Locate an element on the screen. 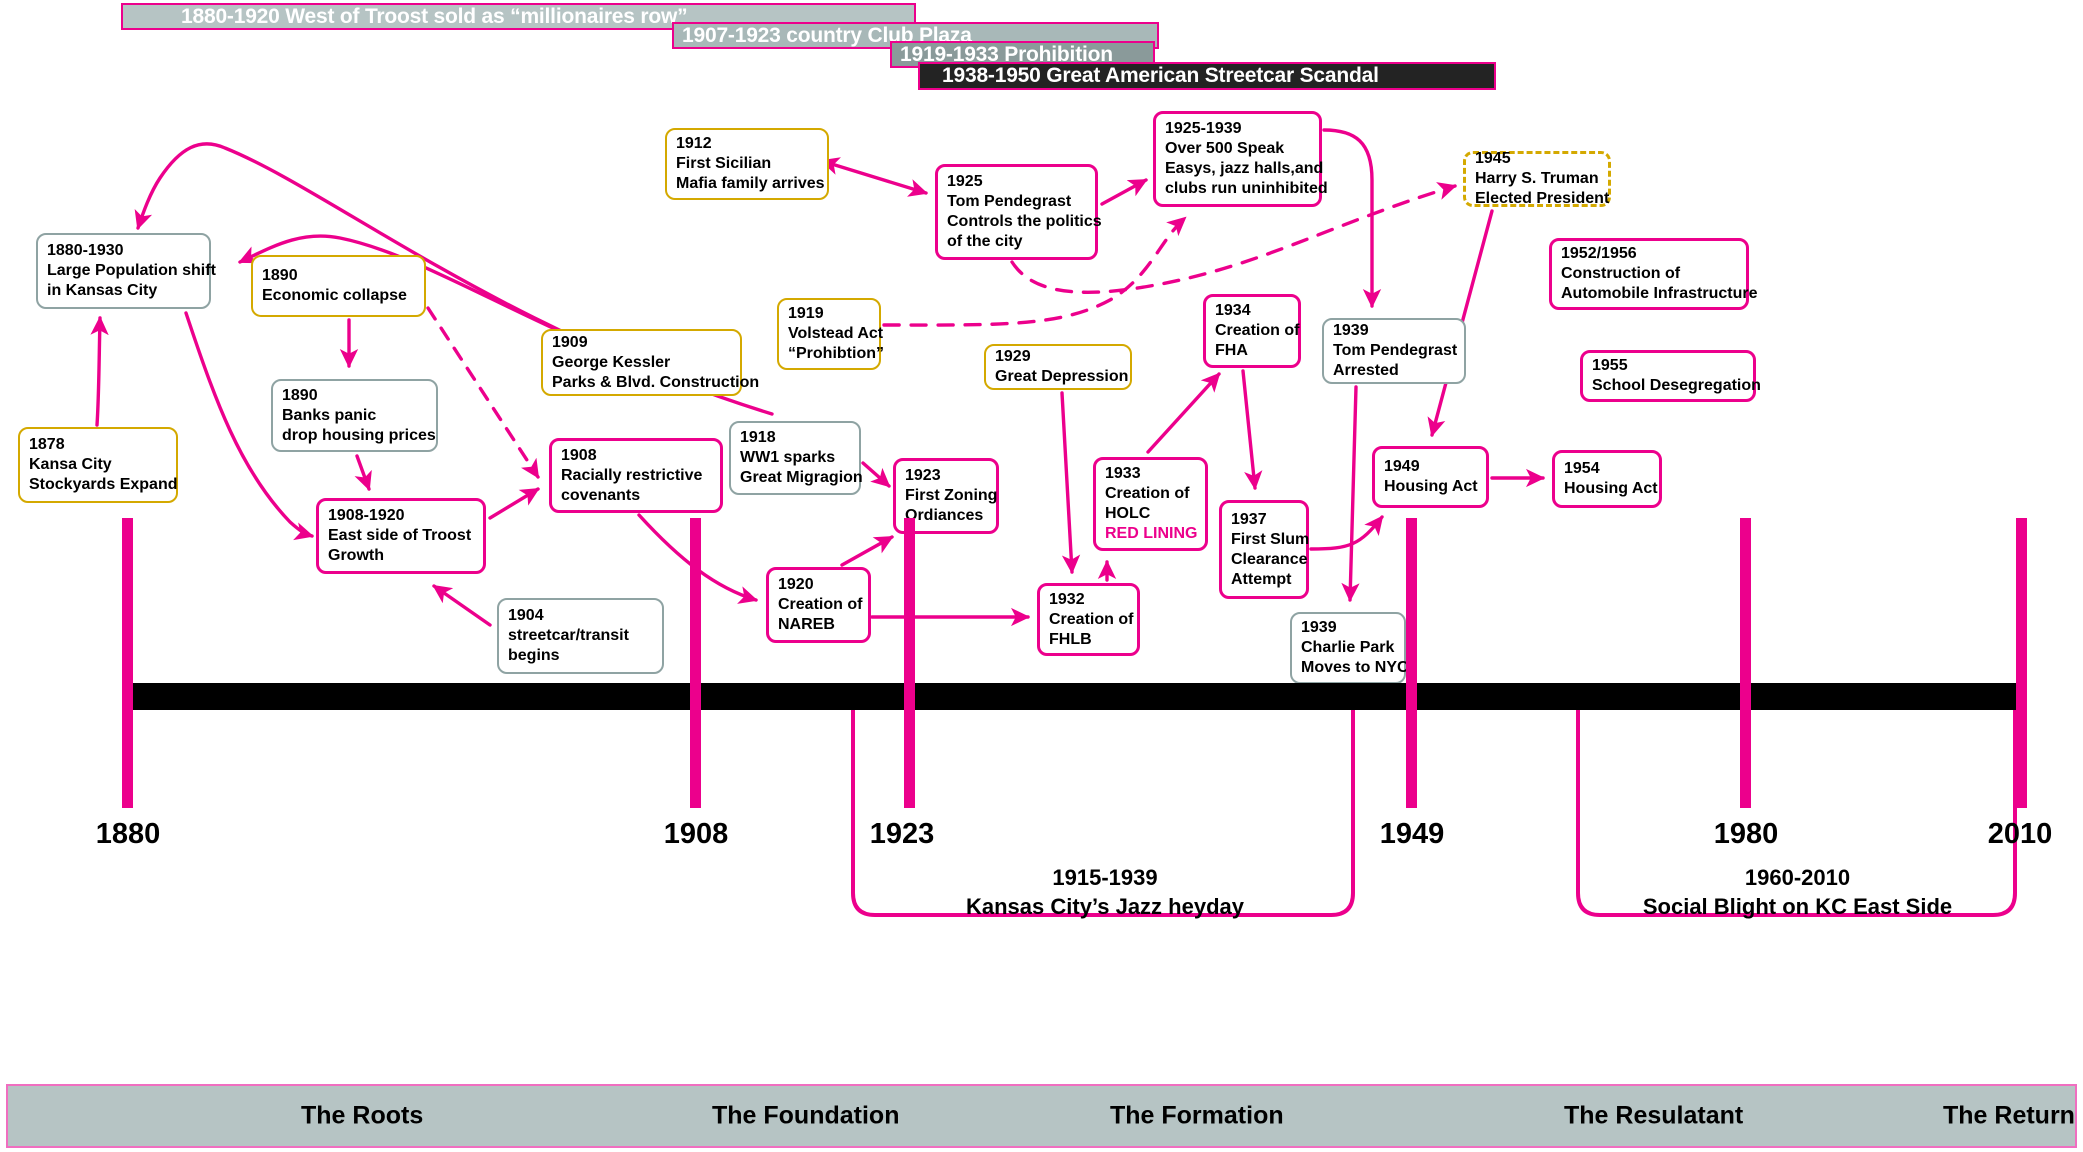 The width and height of the screenshot is (2083, 1152). phase-roots: The Roots is located at coordinates (362, 1115).